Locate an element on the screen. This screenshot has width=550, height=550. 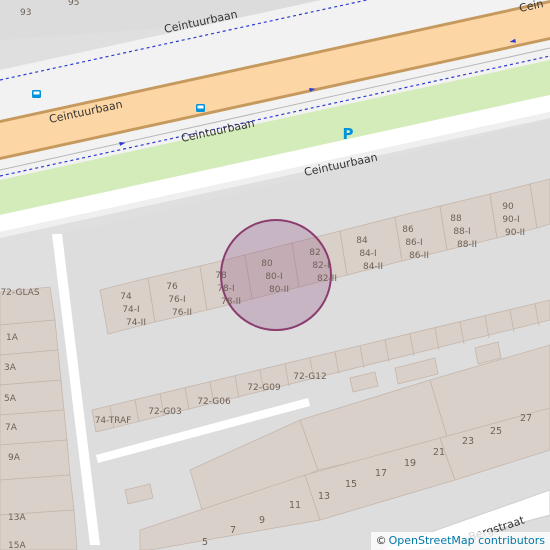
house-number: 7 is located at coordinates (233, 530).